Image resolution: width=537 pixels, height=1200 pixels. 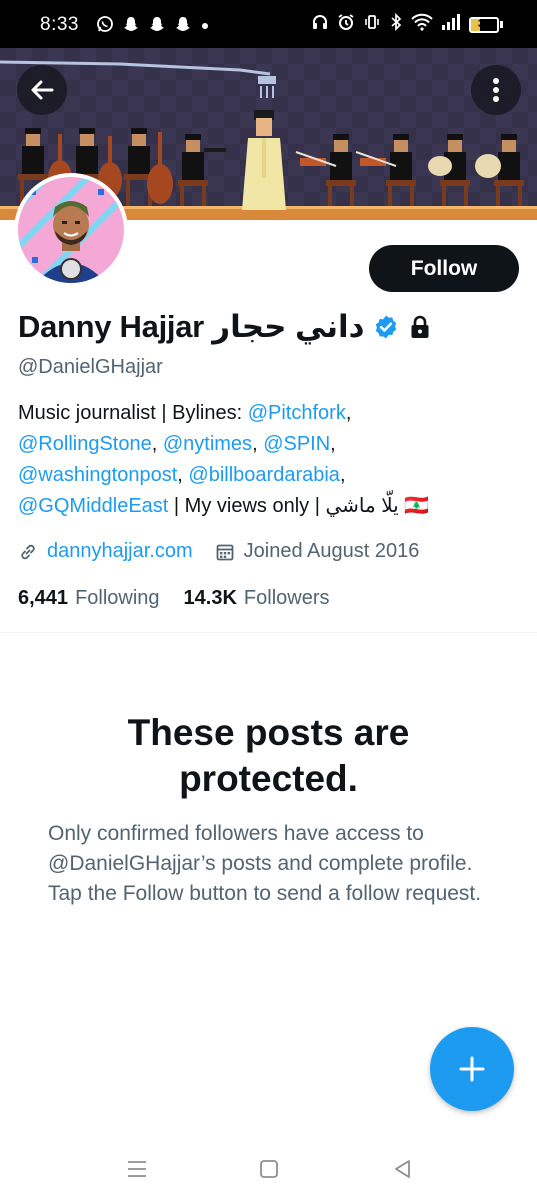 I want to click on more-vertical-icon, so click(x=496, y=90).